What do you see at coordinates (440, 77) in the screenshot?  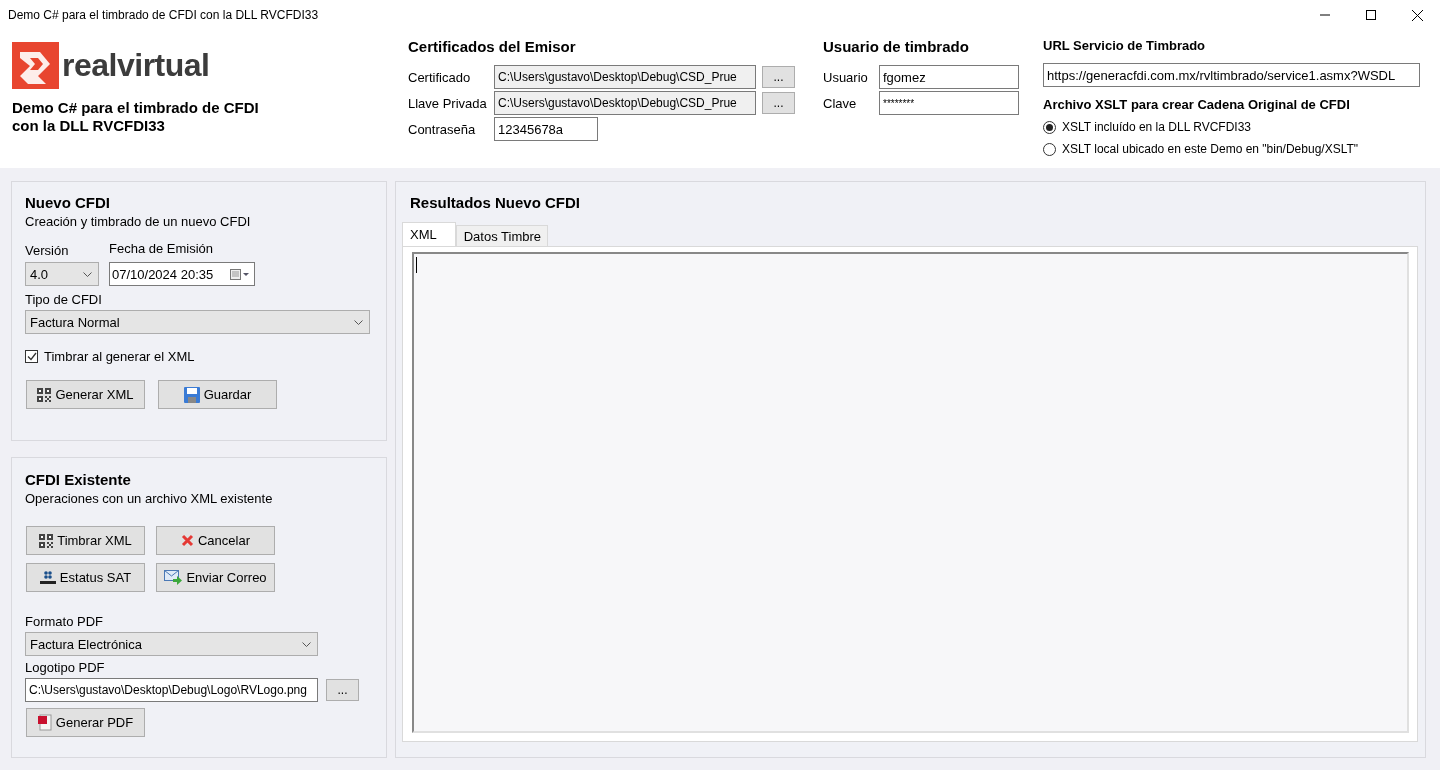 I see `field-label: Certificado` at bounding box center [440, 77].